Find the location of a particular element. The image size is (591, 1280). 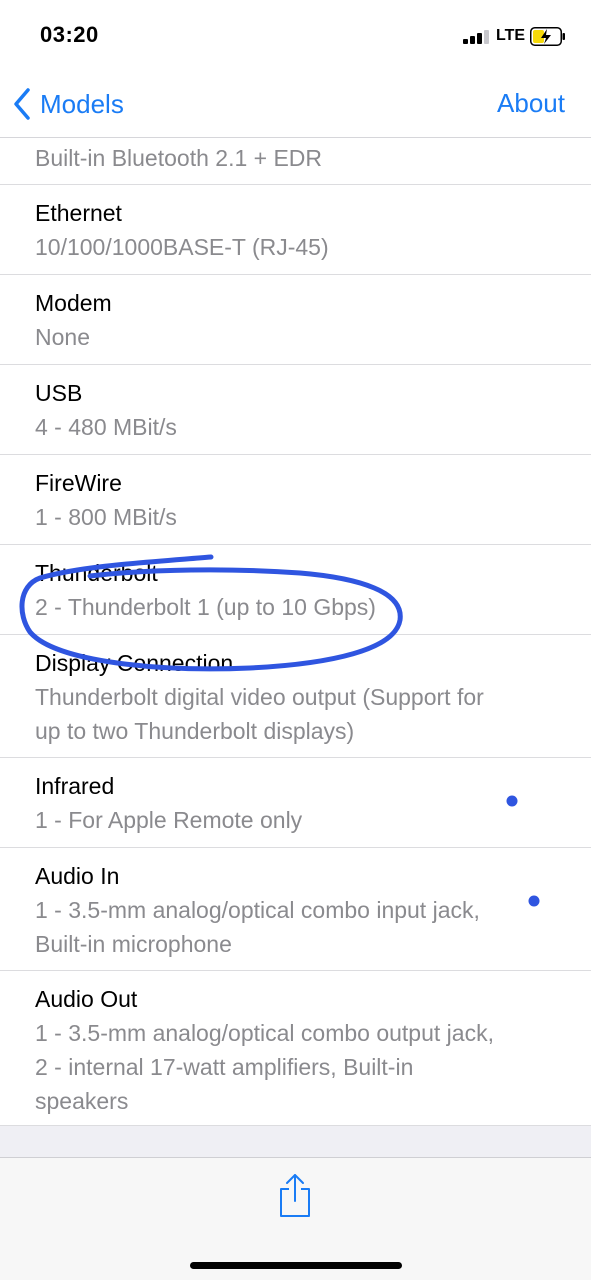

spec-title: Infrared is located at coordinates (75, 786).